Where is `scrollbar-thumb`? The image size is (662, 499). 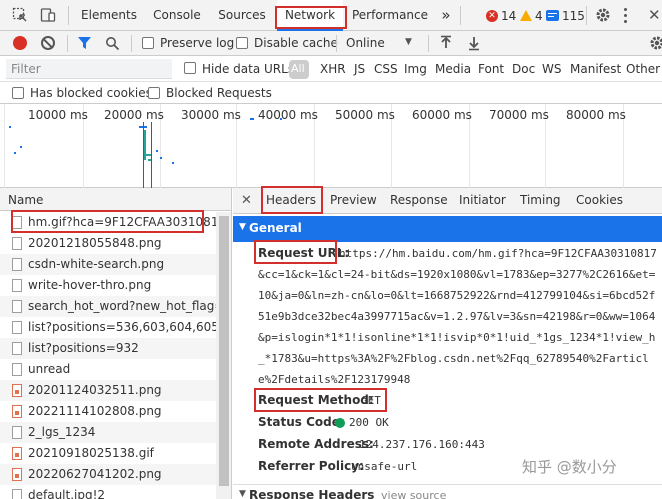
scrollbar-thumb is located at coordinates (224, 351).